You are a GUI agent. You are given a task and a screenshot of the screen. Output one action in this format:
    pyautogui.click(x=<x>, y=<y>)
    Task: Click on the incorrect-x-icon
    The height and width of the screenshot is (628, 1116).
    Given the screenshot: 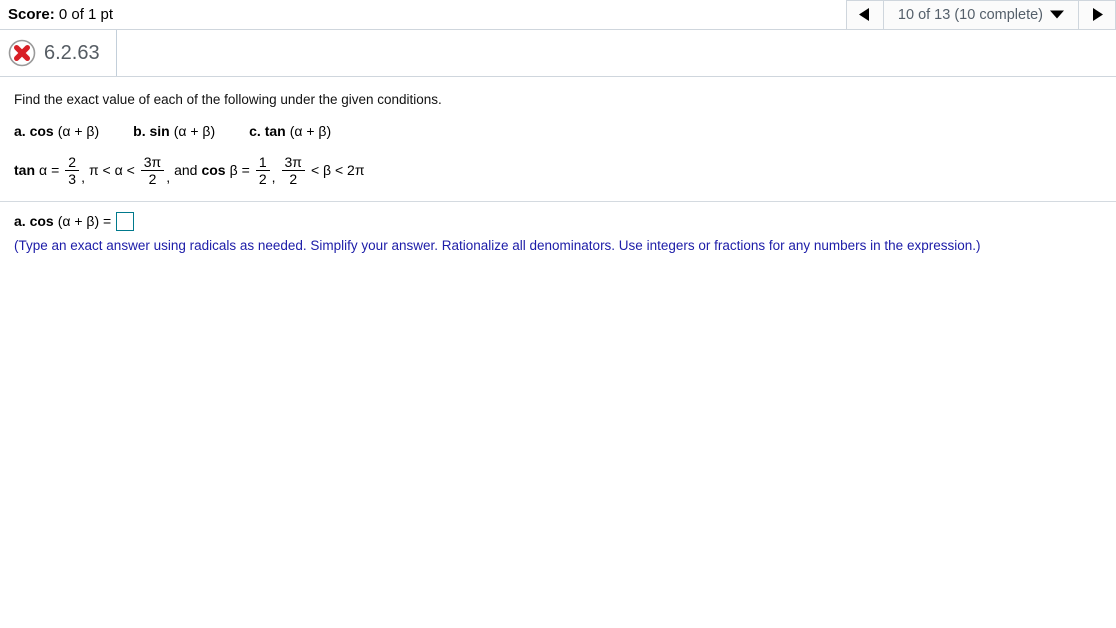 What is the action you would take?
    pyautogui.click(x=22, y=53)
    